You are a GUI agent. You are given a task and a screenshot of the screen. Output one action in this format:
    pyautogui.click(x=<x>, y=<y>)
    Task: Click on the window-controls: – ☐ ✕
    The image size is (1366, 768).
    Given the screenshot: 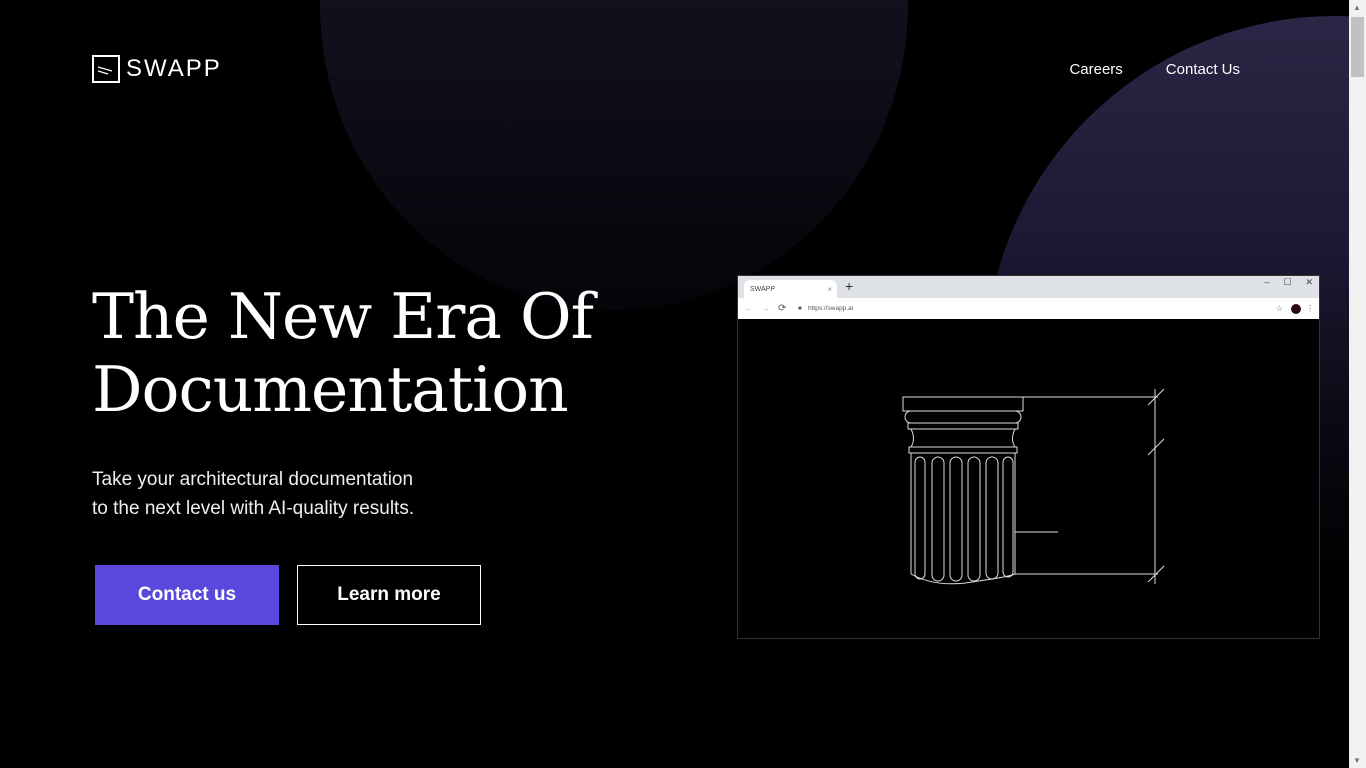 What is the action you would take?
    pyautogui.click(x=1288, y=282)
    